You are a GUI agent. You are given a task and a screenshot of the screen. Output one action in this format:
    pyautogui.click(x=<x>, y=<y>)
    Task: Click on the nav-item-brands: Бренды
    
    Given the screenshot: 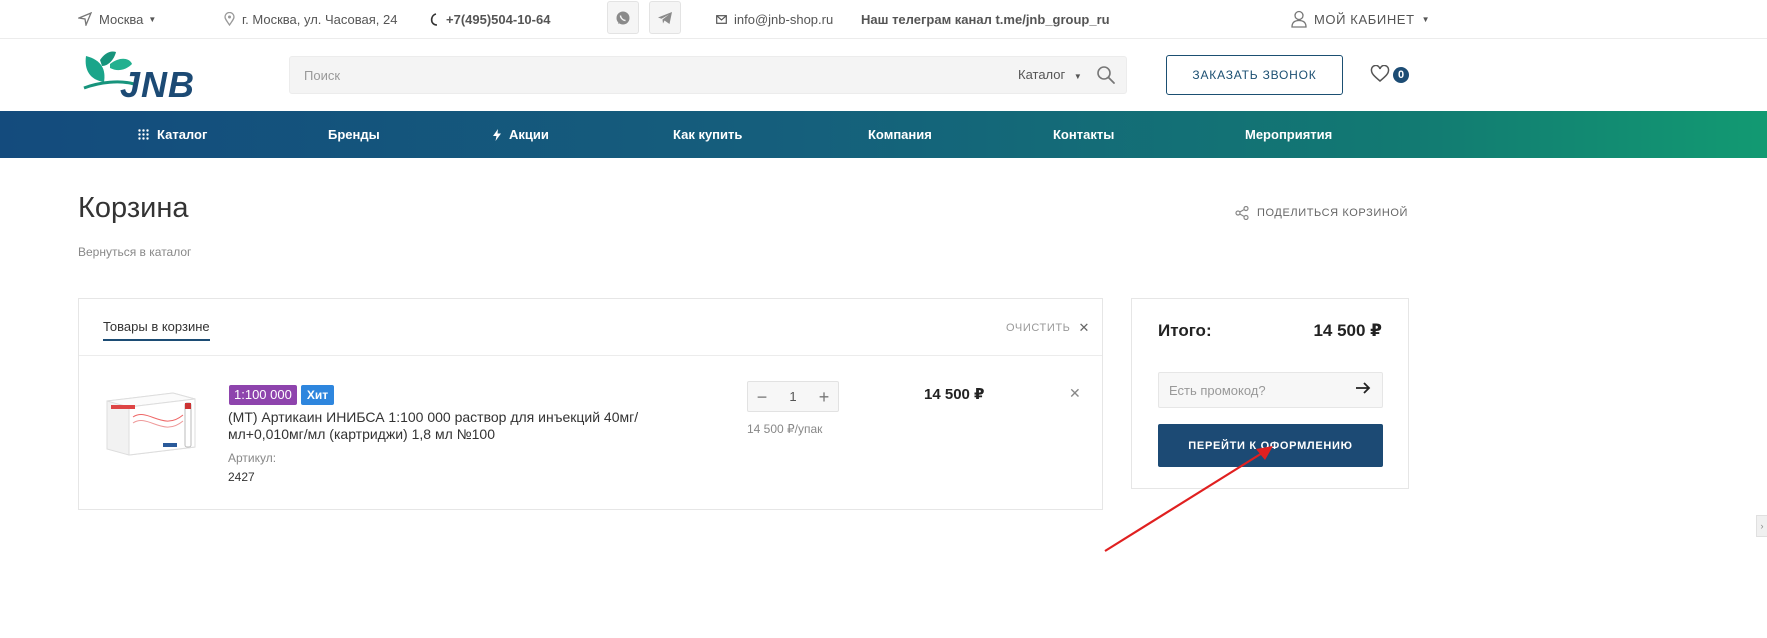 What is the action you would take?
    pyautogui.click(x=354, y=134)
    